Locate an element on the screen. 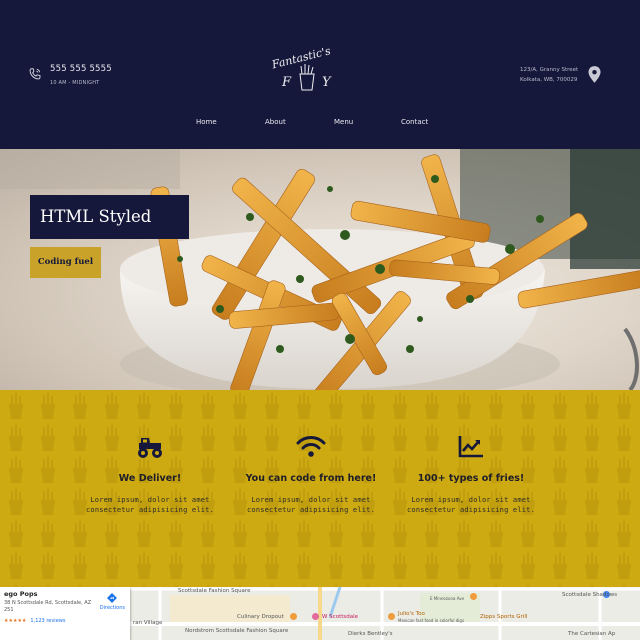 Image resolution: width=640 pixels, height=640 pixels. feature-title: 100+ types of fries! is located at coordinates (471, 478).